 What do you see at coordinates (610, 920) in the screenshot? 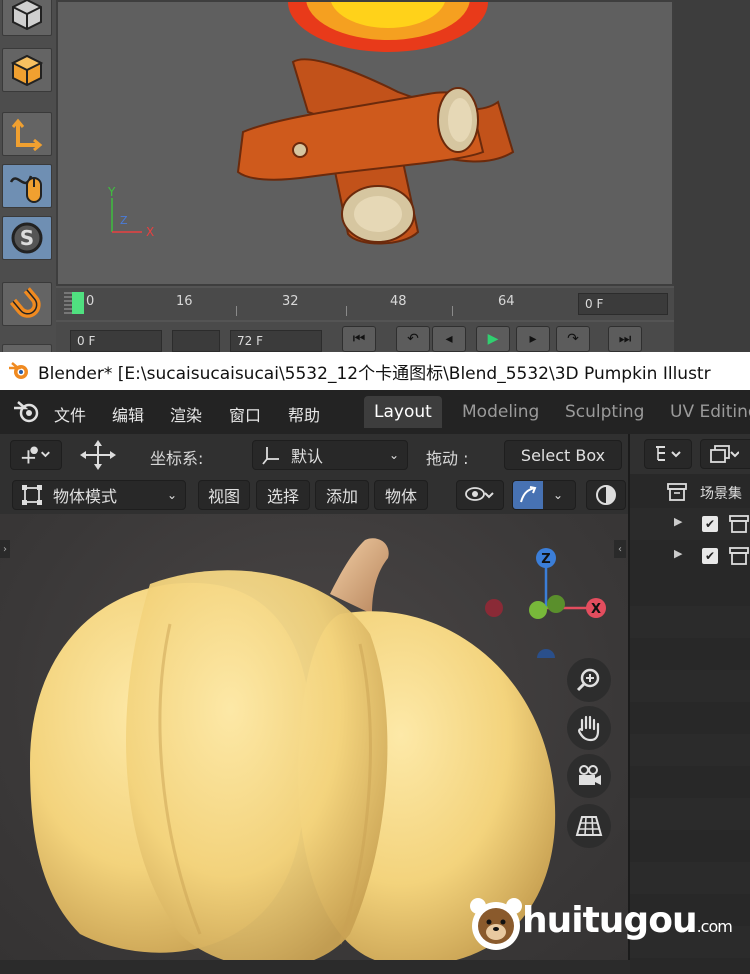
I see `watermark-name: huitugou` at bounding box center [610, 920].